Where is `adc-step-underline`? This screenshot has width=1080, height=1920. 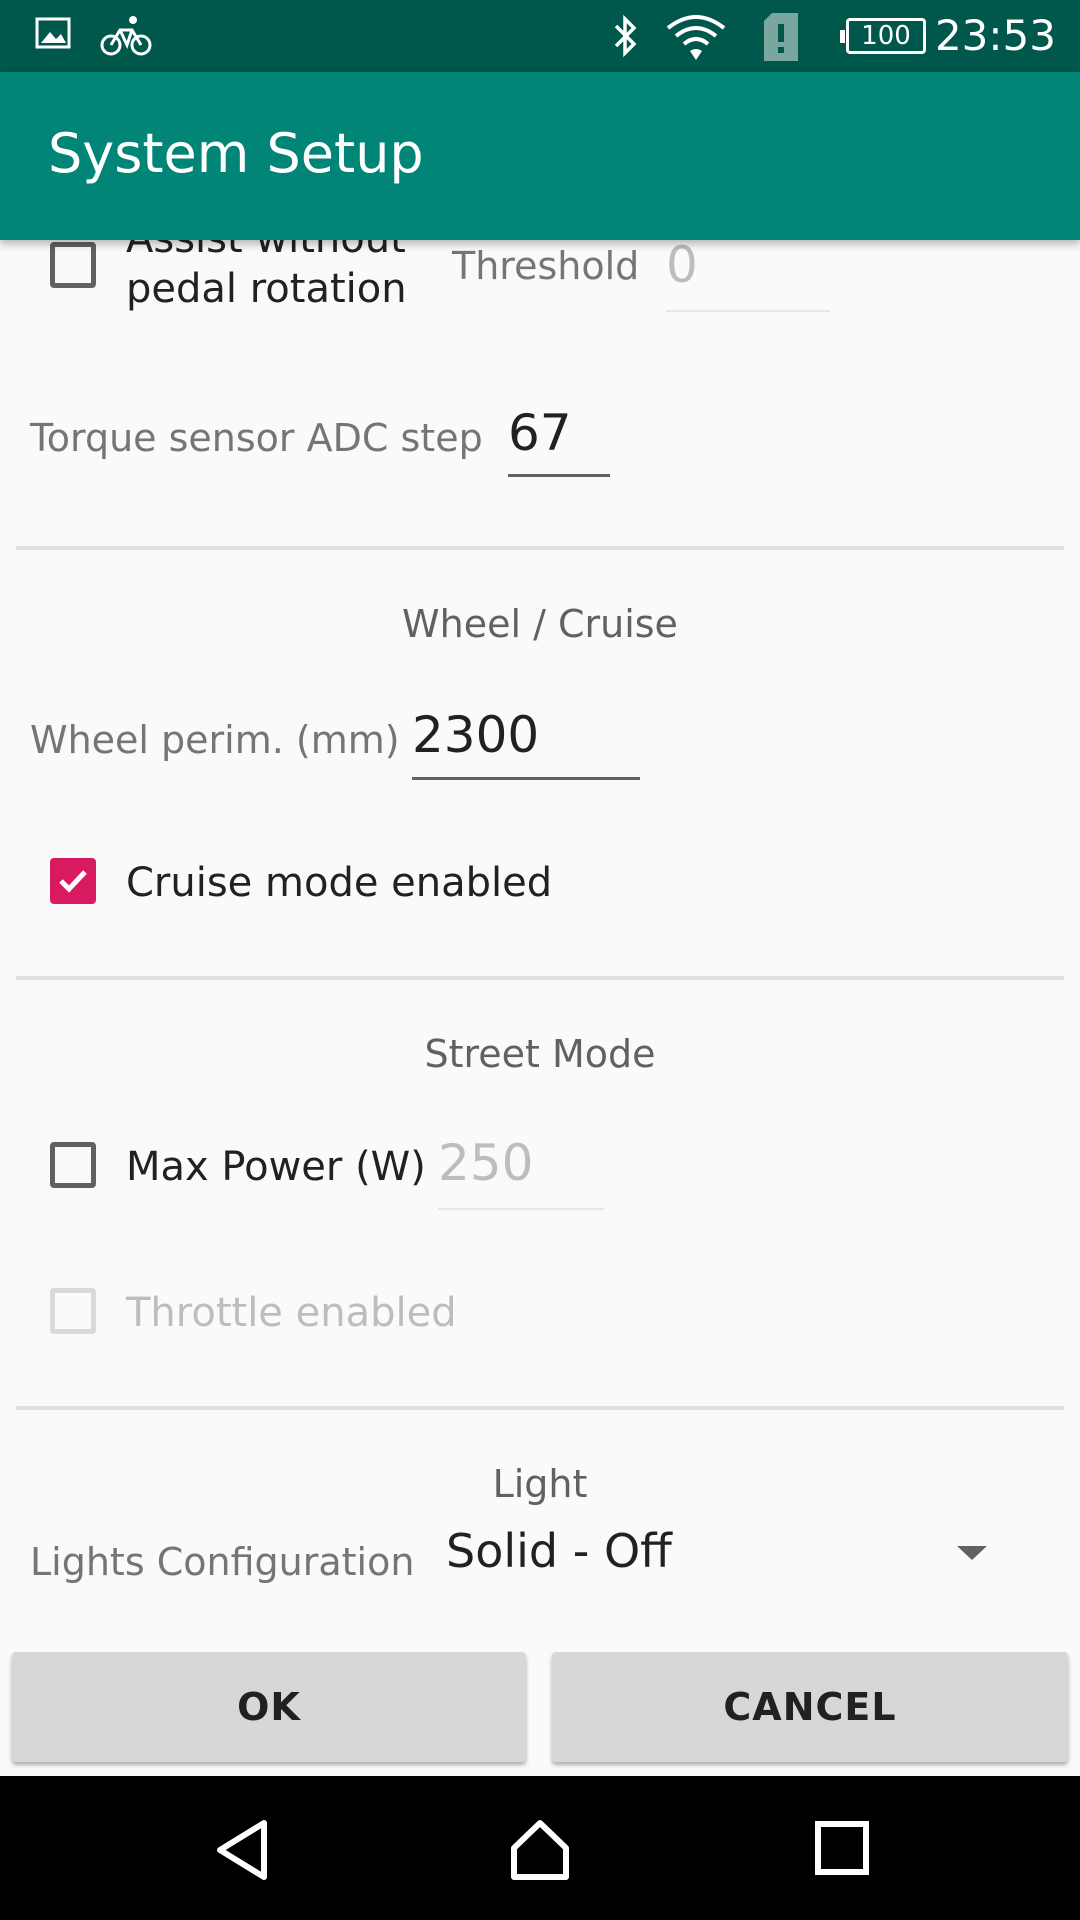 adc-step-underline is located at coordinates (559, 475).